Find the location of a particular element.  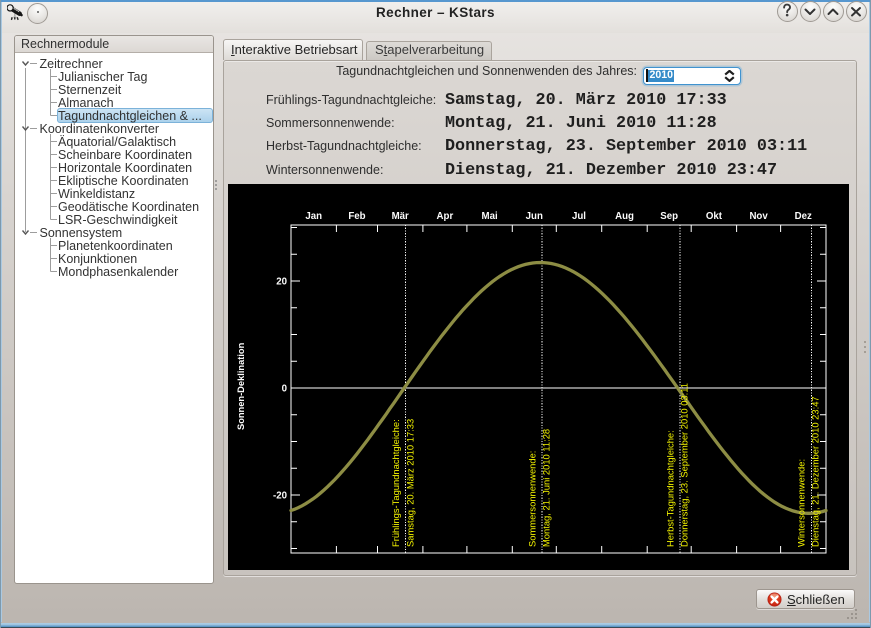

svg-text: 0 is located at coordinates (284, 389).